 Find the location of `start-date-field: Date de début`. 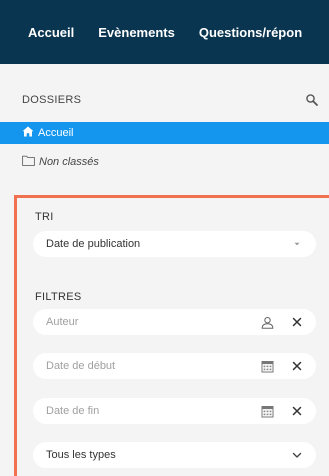

start-date-field: Date de début is located at coordinates (174, 366).